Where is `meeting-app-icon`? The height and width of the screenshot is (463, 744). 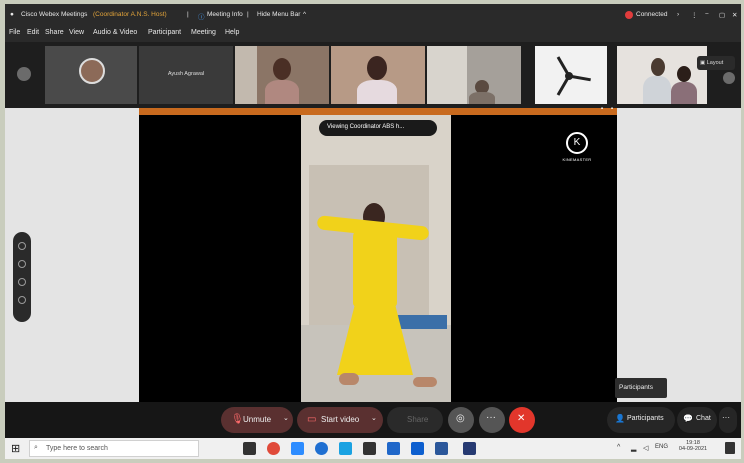
meeting-app-icon is located at coordinates (297, 448).